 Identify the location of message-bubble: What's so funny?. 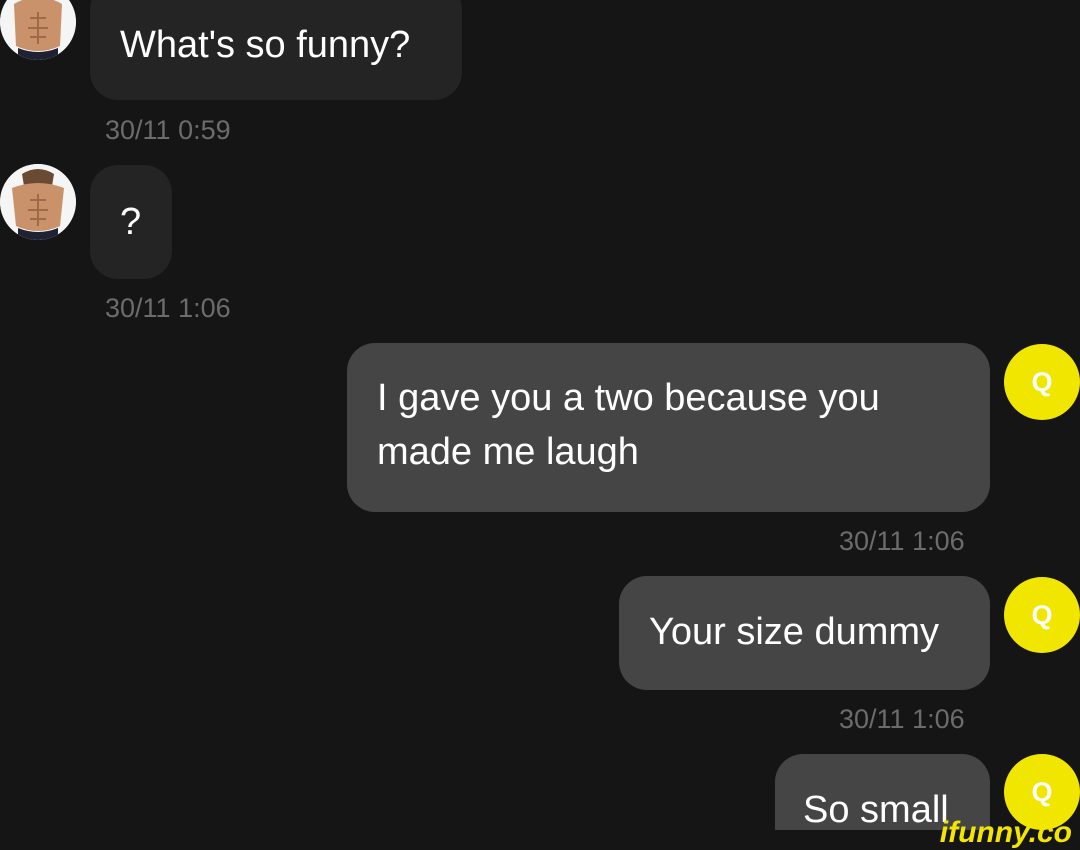
(276, 50).